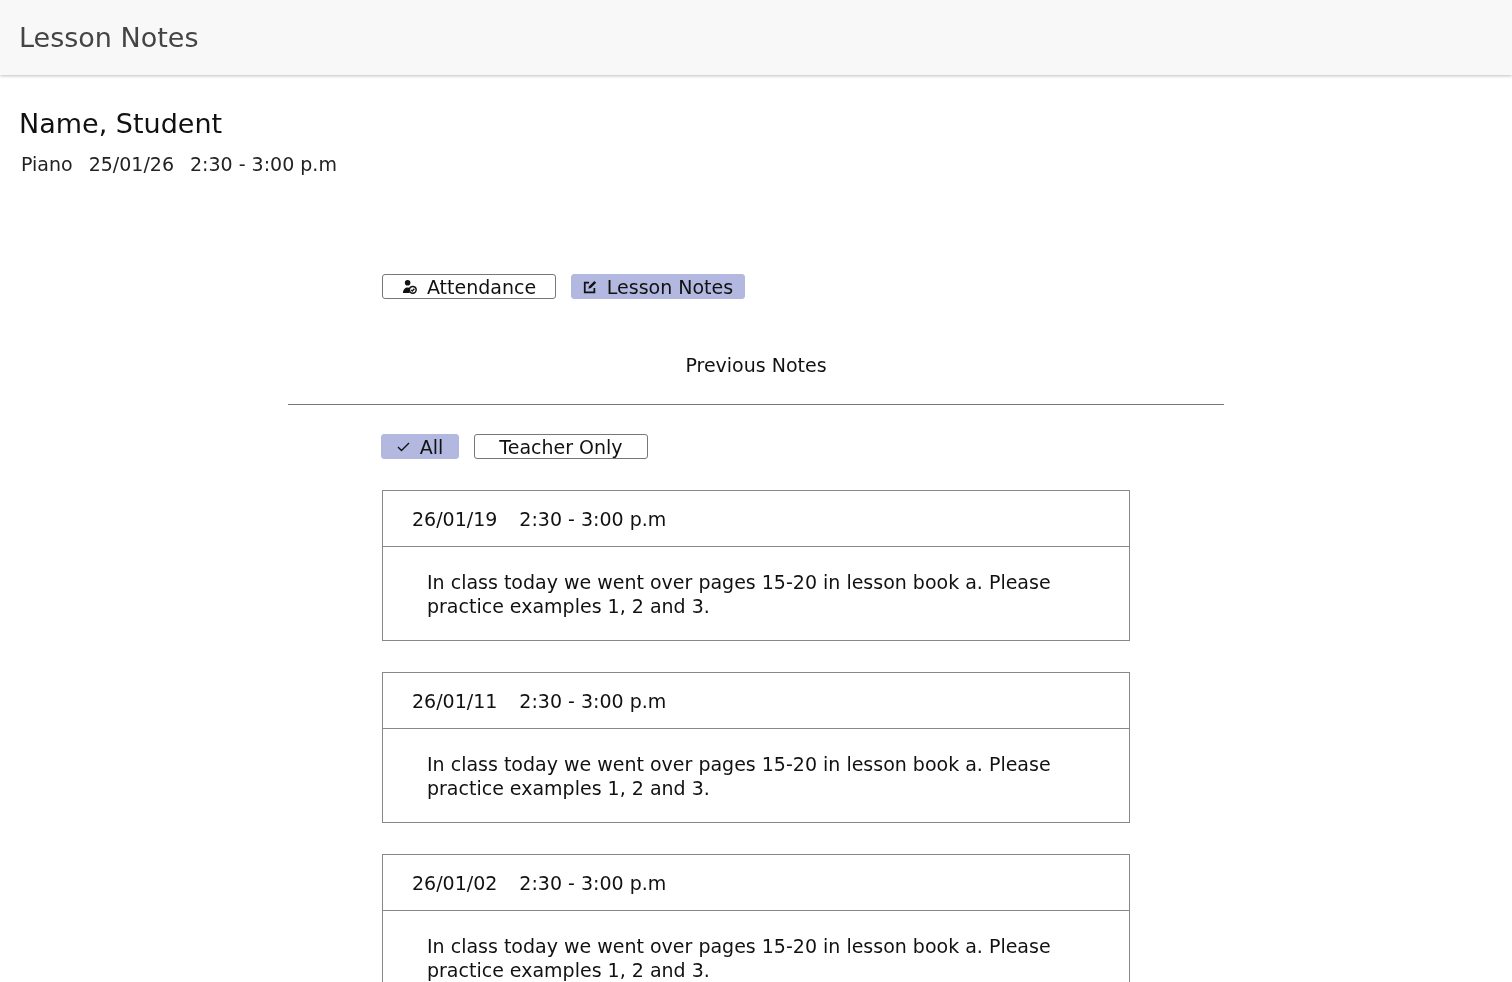 The width and height of the screenshot is (1512, 982). I want to click on lesson-detail: Piano, so click(47, 164).